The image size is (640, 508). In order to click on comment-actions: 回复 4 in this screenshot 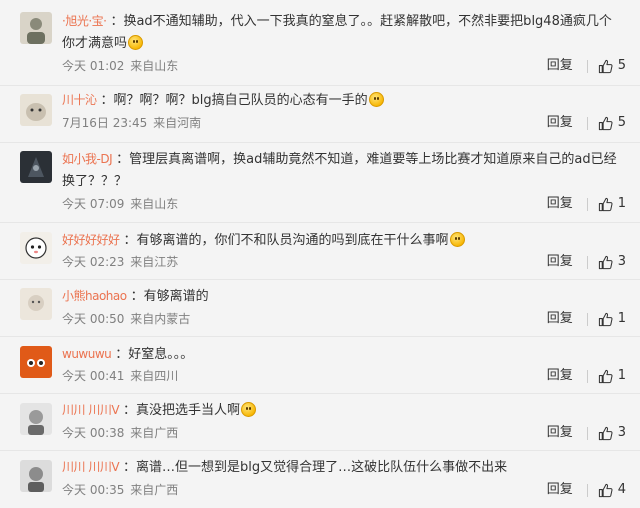, I will do `click(586, 490)`.